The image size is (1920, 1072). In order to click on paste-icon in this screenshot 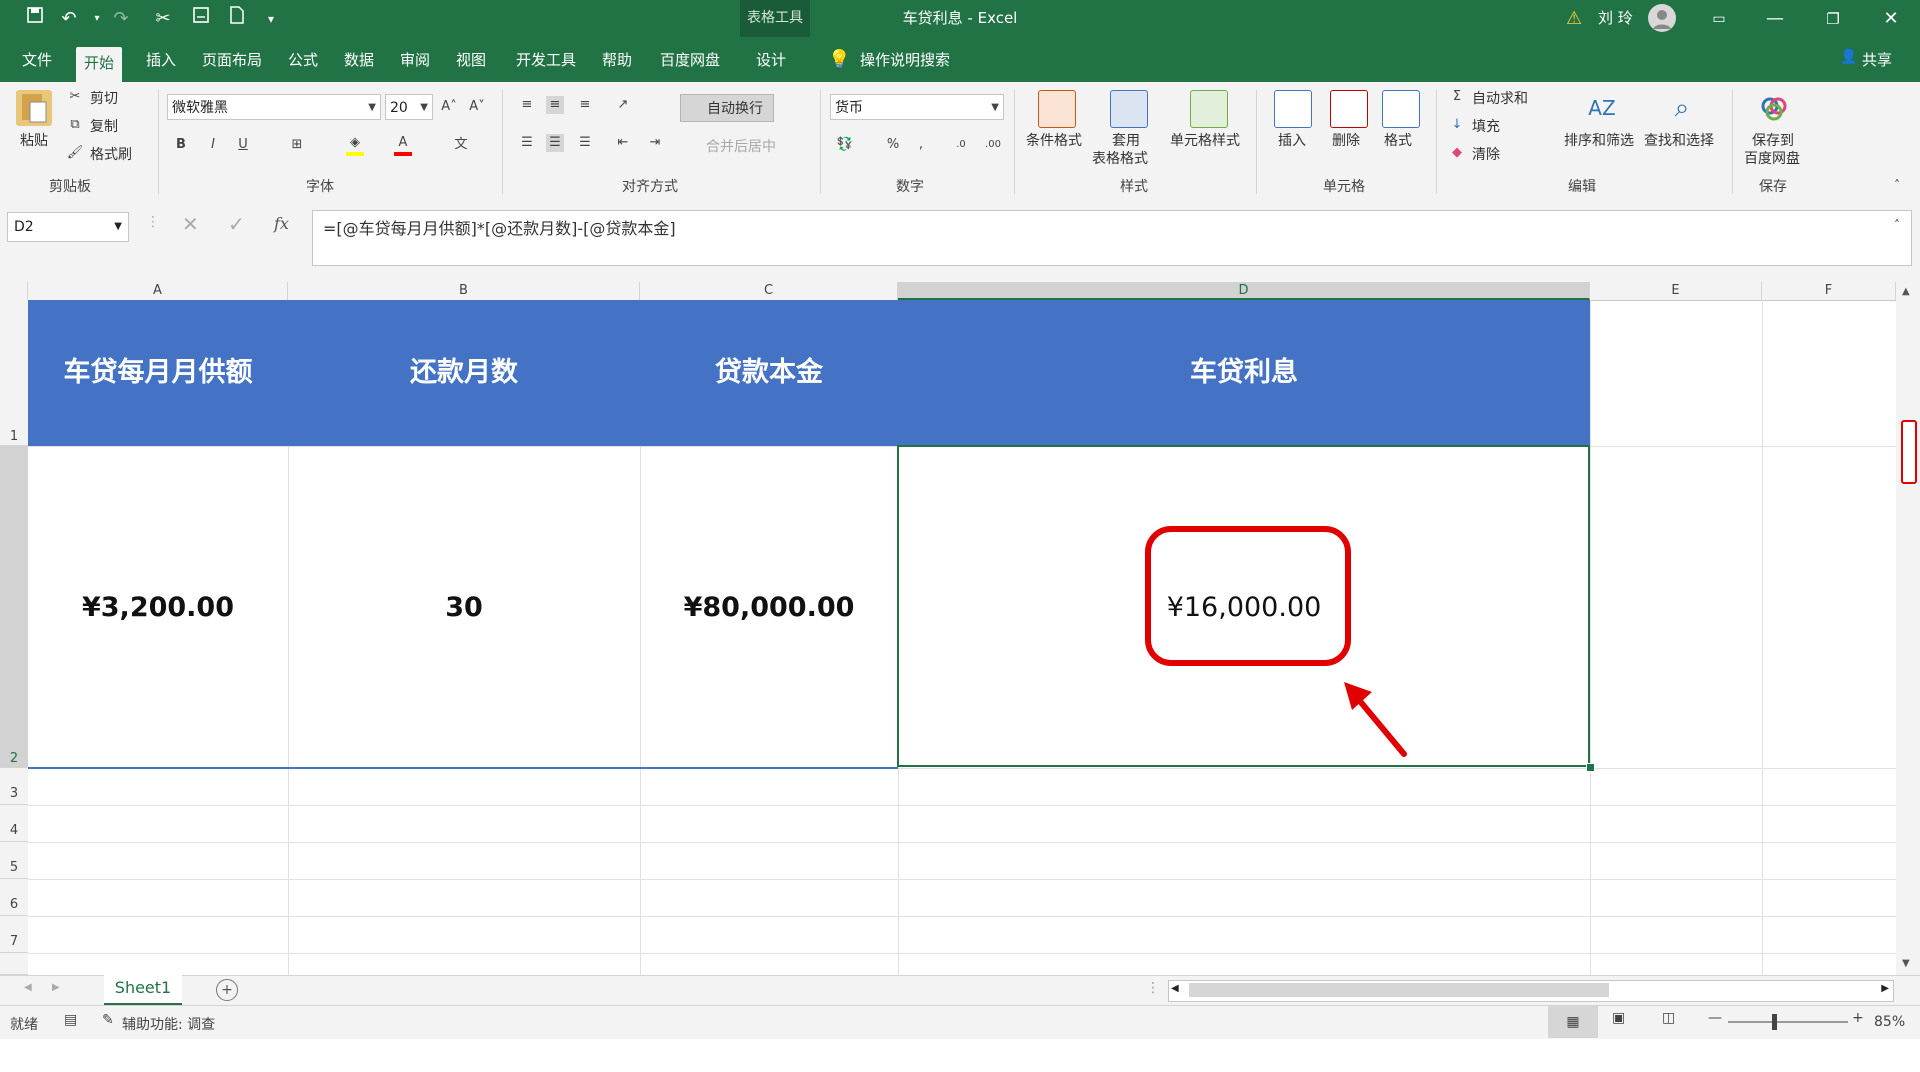, I will do `click(34, 108)`.